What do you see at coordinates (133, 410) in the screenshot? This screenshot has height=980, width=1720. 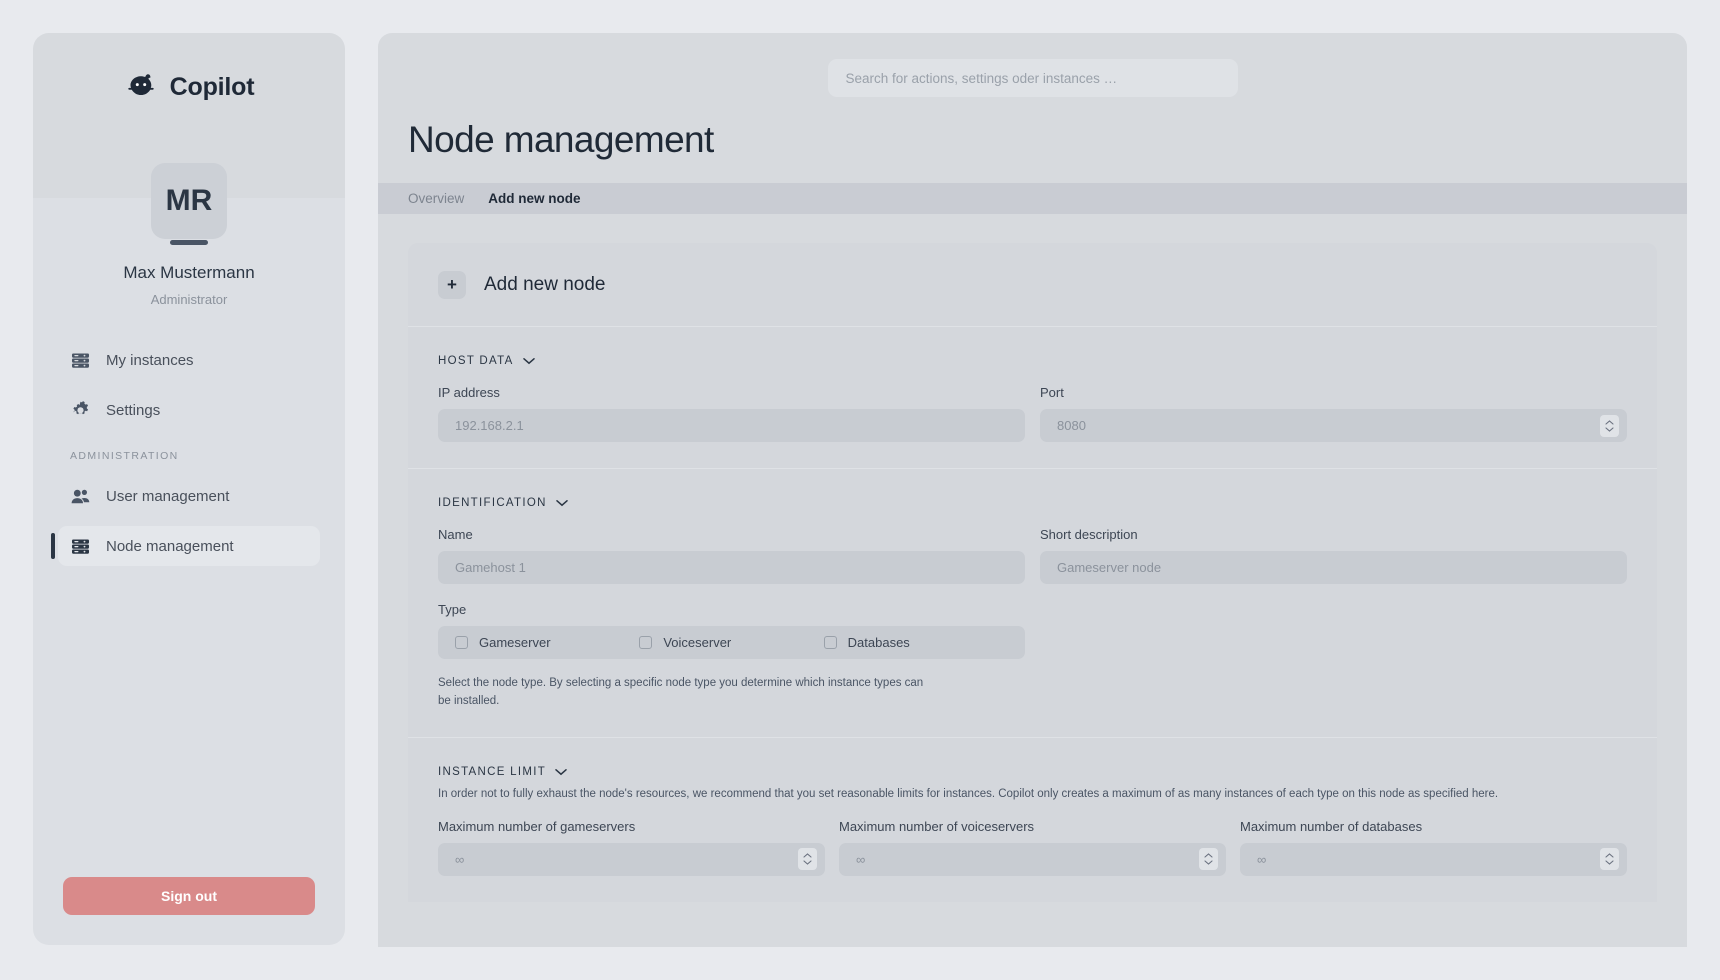 I see `sidebar-item-label: Settings` at bounding box center [133, 410].